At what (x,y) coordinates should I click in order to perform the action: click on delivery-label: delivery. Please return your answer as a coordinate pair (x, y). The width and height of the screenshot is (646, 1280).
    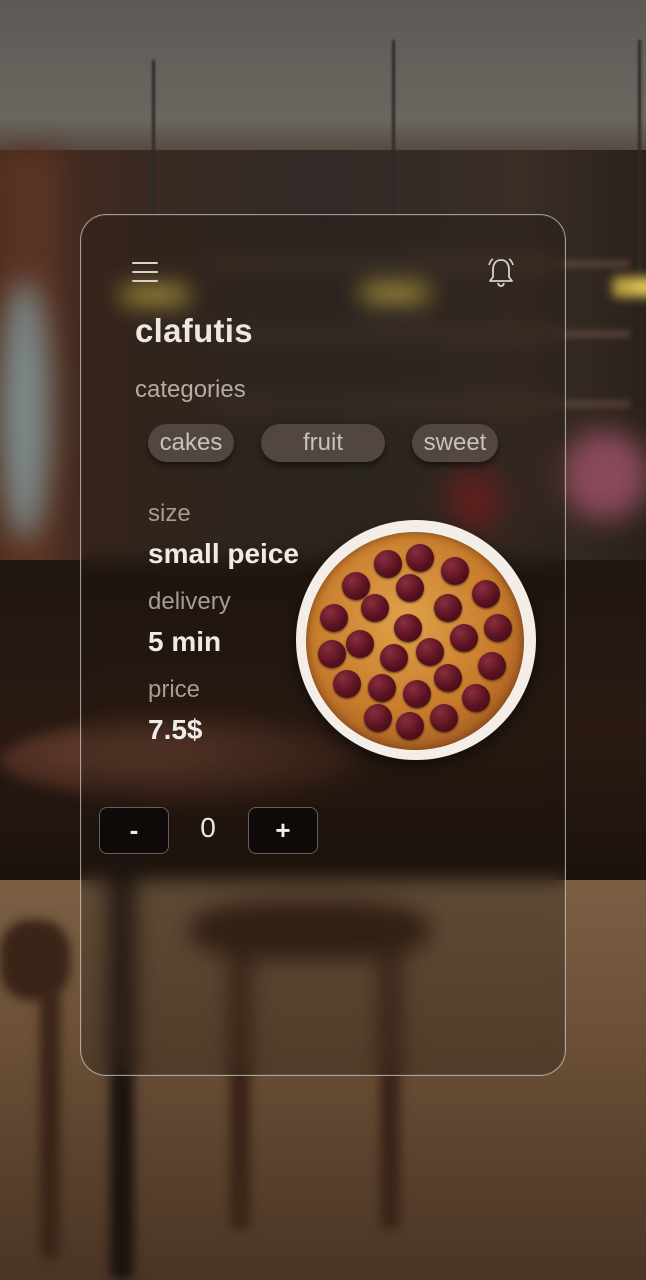
    Looking at the image, I should click on (189, 601).